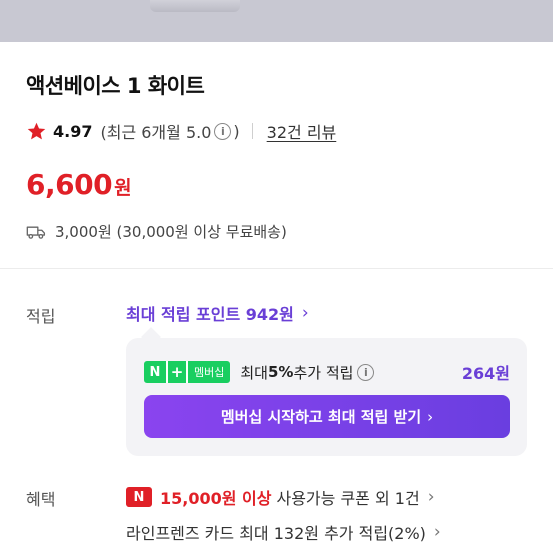  What do you see at coordinates (36, 130) in the screenshot?
I see `star-icon` at bounding box center [36, 130].